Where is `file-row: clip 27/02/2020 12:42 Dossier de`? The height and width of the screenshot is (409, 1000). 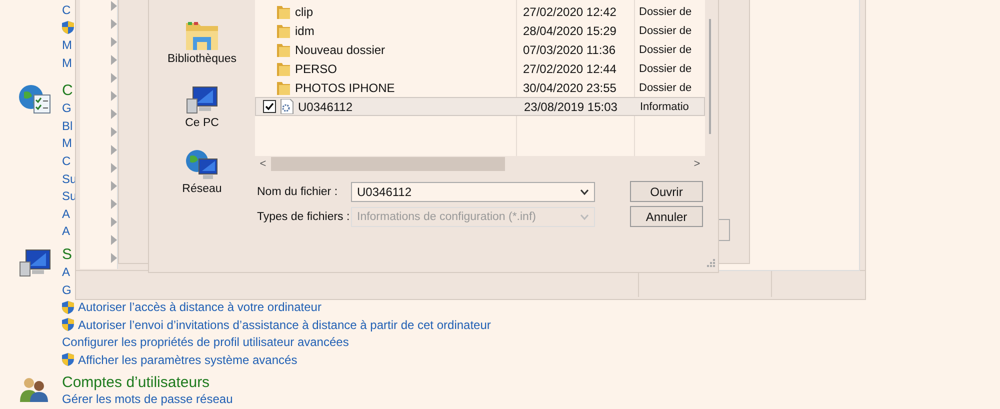
file-row: clip 27/02/2020 12:42 Dossier de is located at coordinates (480, 11).